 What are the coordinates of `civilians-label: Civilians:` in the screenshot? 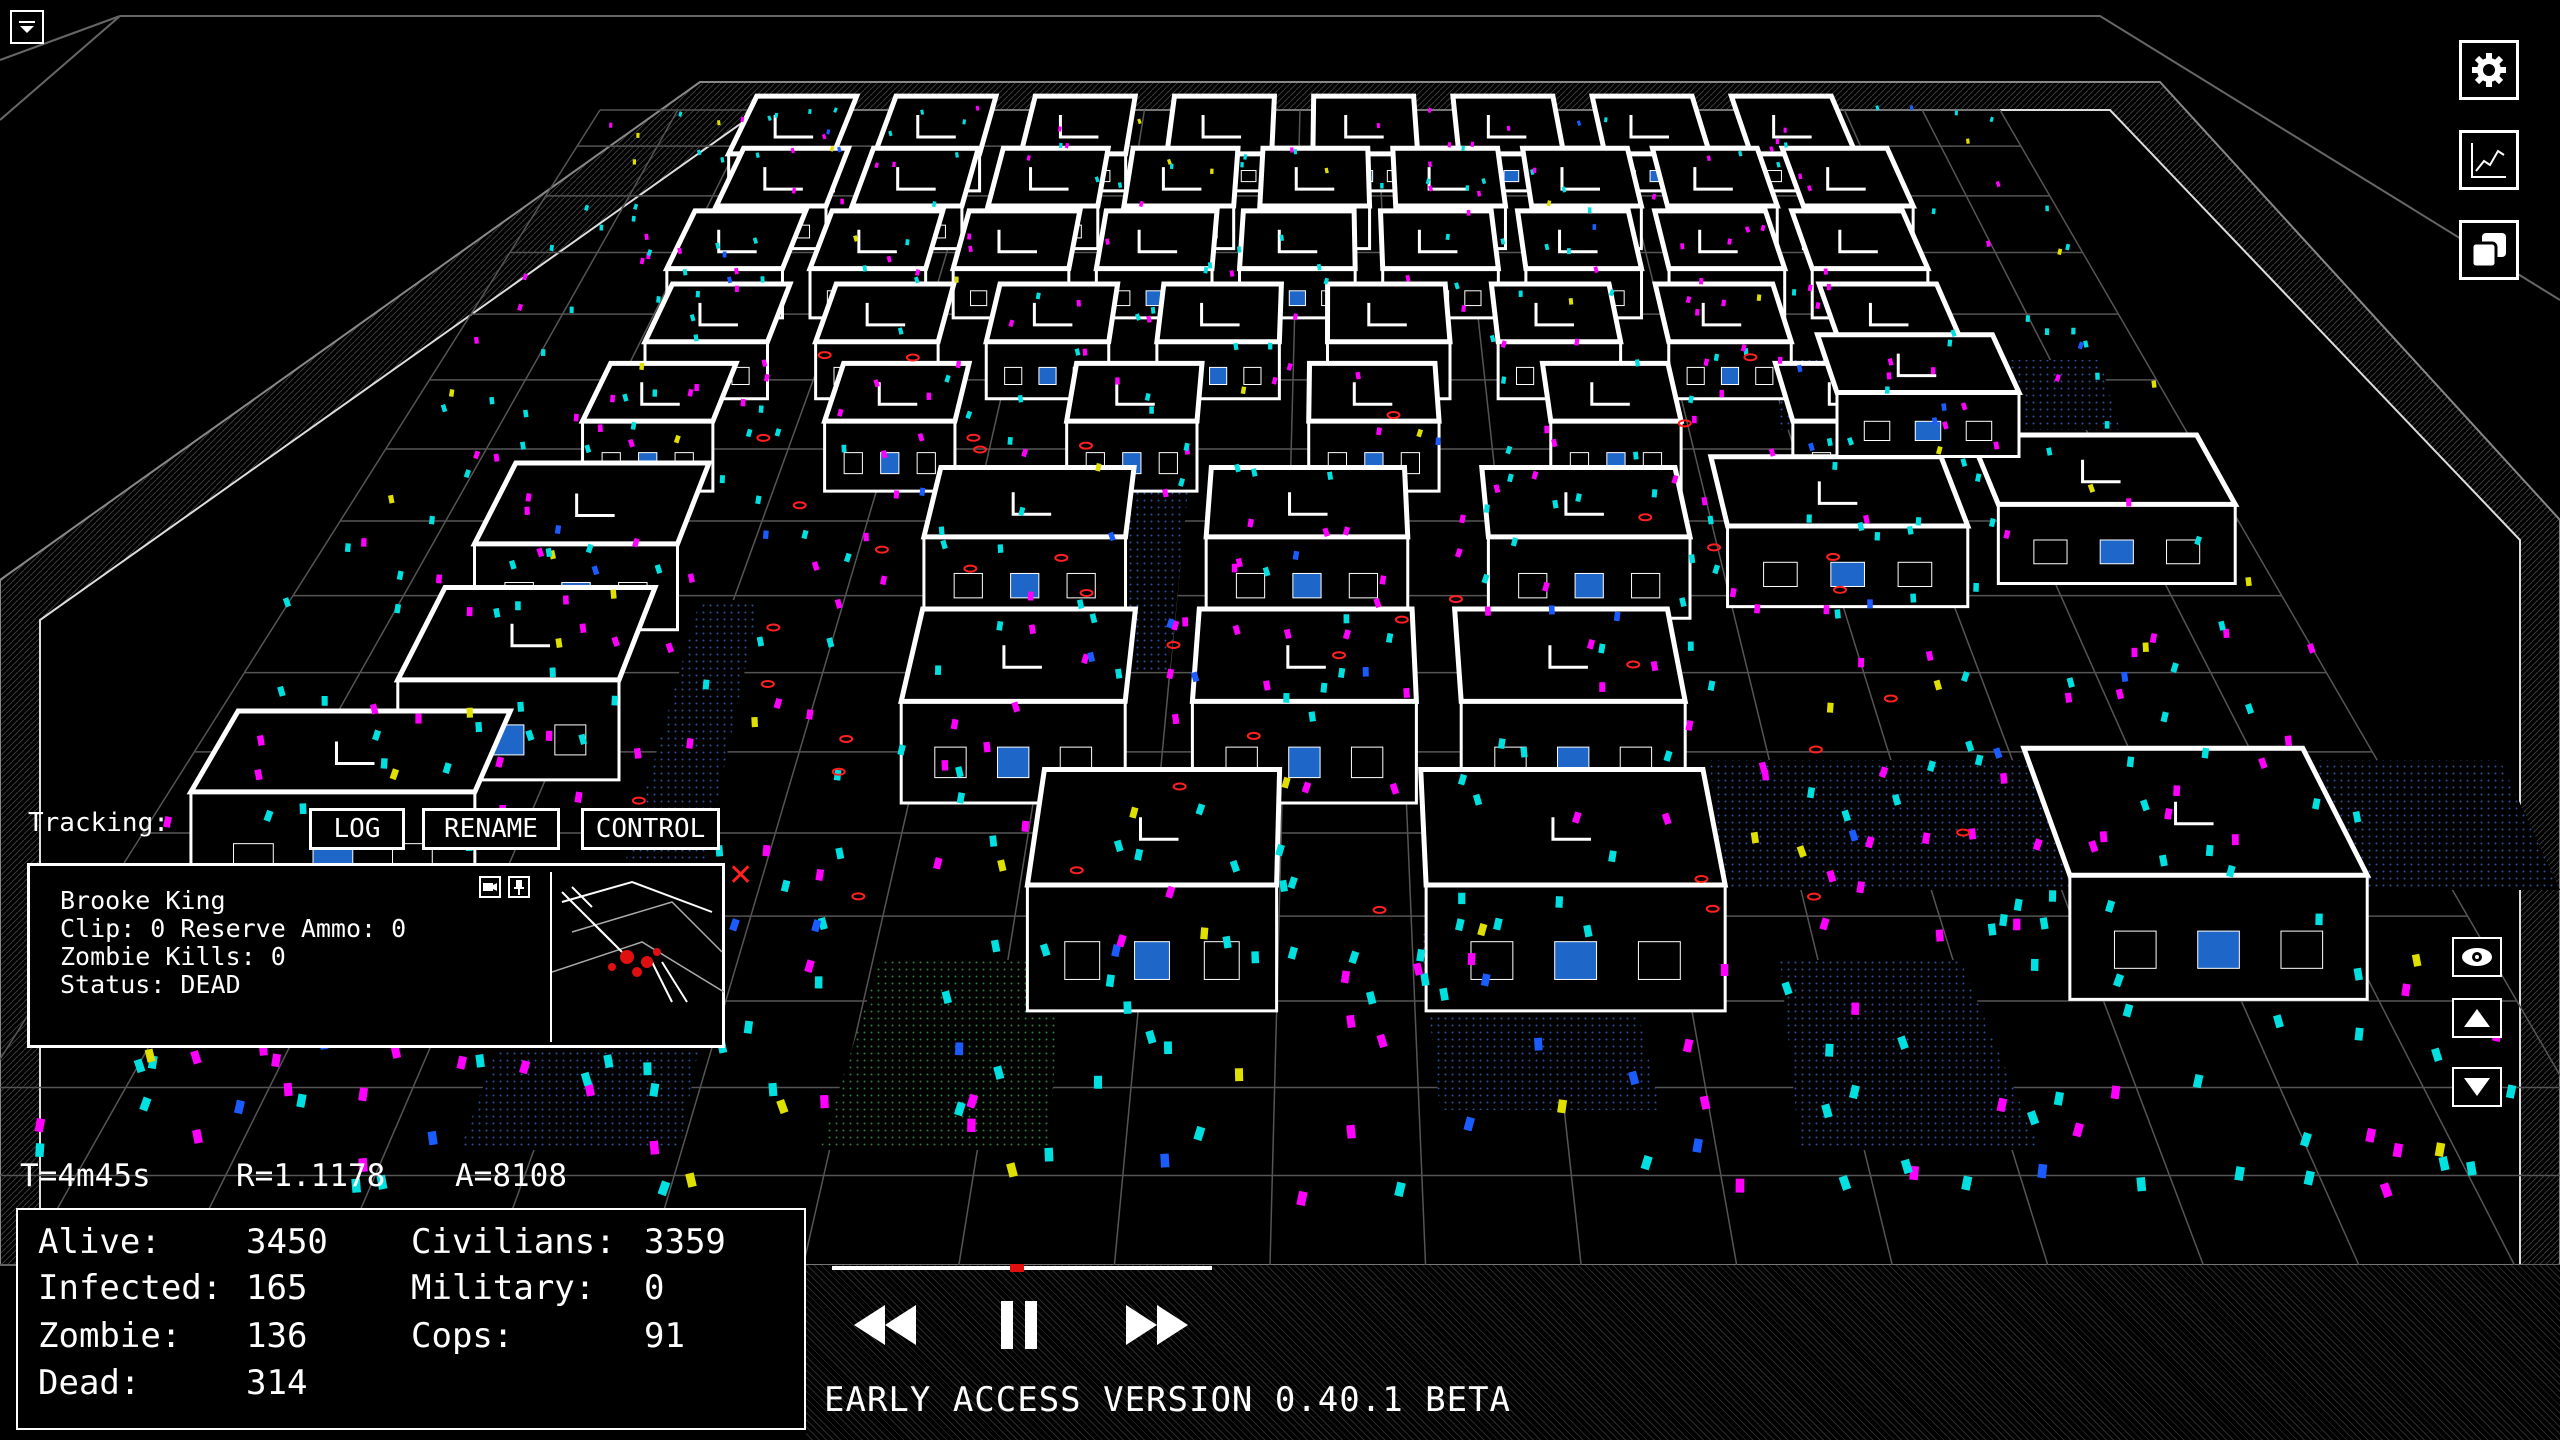 It's located at (513, 1242).